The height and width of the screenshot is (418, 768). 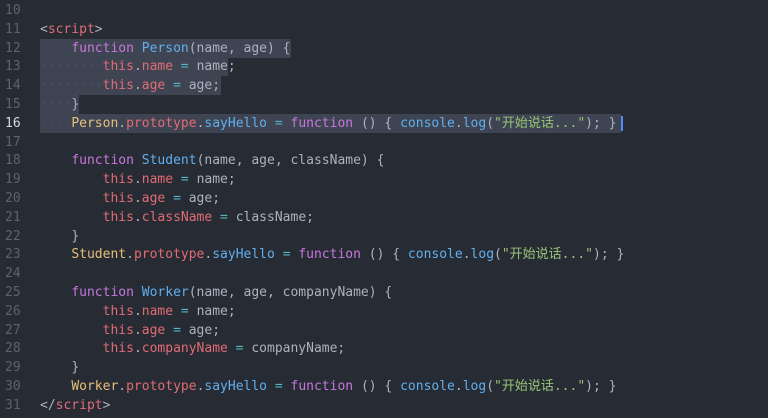 What do you see at coordinates (274, 217) in the screenshot?
I see `code-token: className;` at bounding box center [274, 217].